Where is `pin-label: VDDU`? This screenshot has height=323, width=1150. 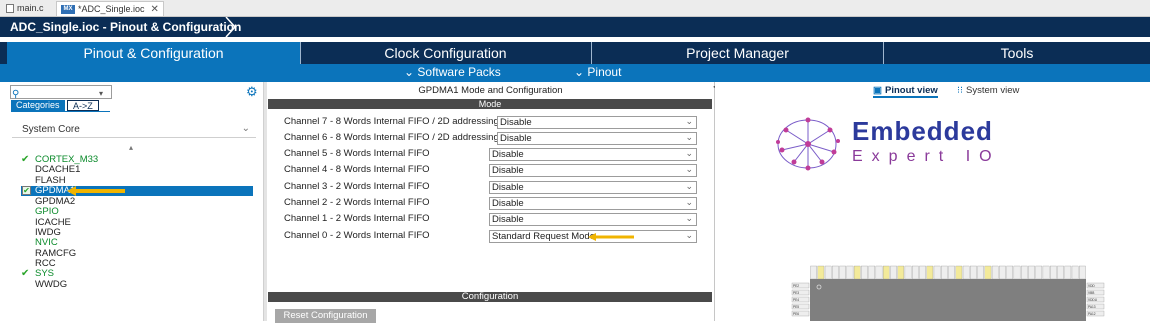 pin-label: VDDU is located at coordinates (1093, 300).